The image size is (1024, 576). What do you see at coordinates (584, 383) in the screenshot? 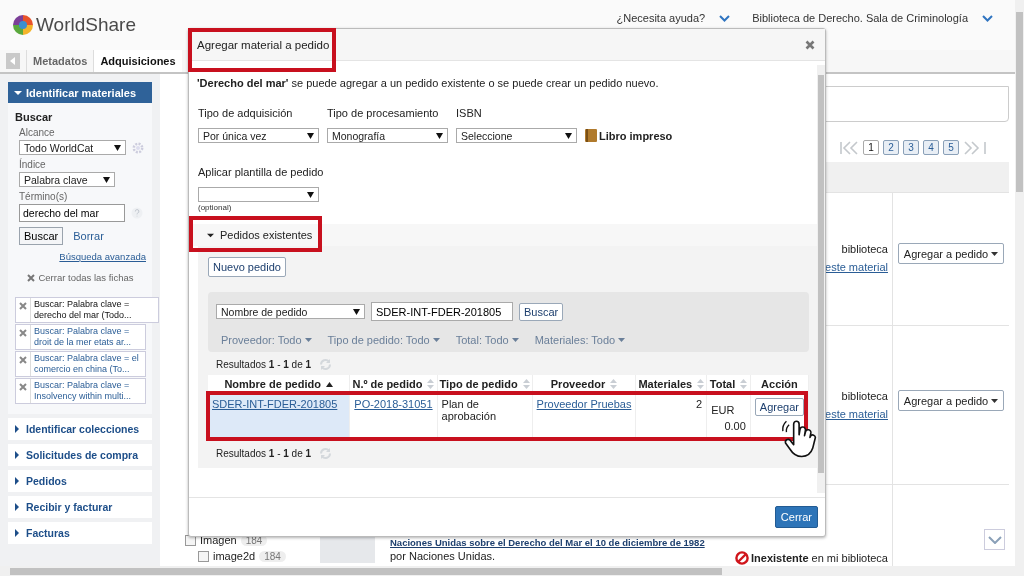
I see `column-header: Proveedor` at bounding box center [584, 383].